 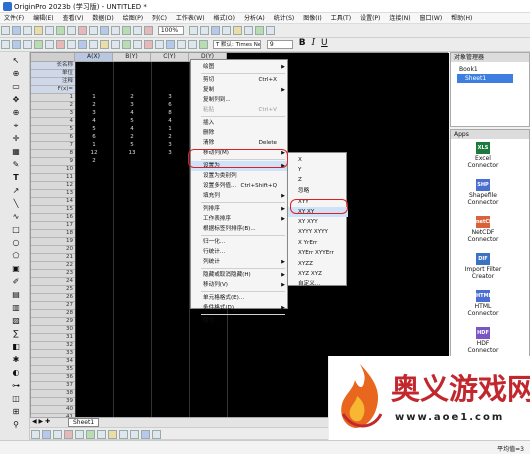 What do you see at coordinates (16, 399) in the screenshot?
I see `layer-tool-icon: ◫` at bounding box center [16, 399].